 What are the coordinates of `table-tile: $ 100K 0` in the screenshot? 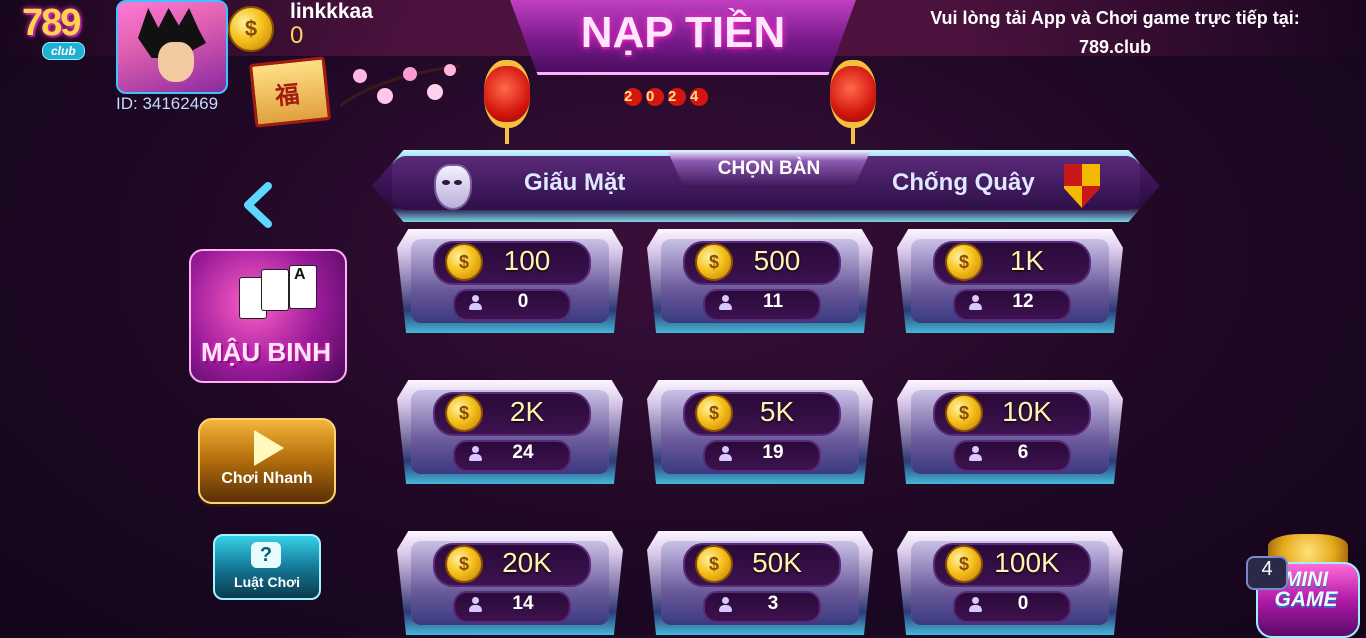 It's located at (1010, 583).